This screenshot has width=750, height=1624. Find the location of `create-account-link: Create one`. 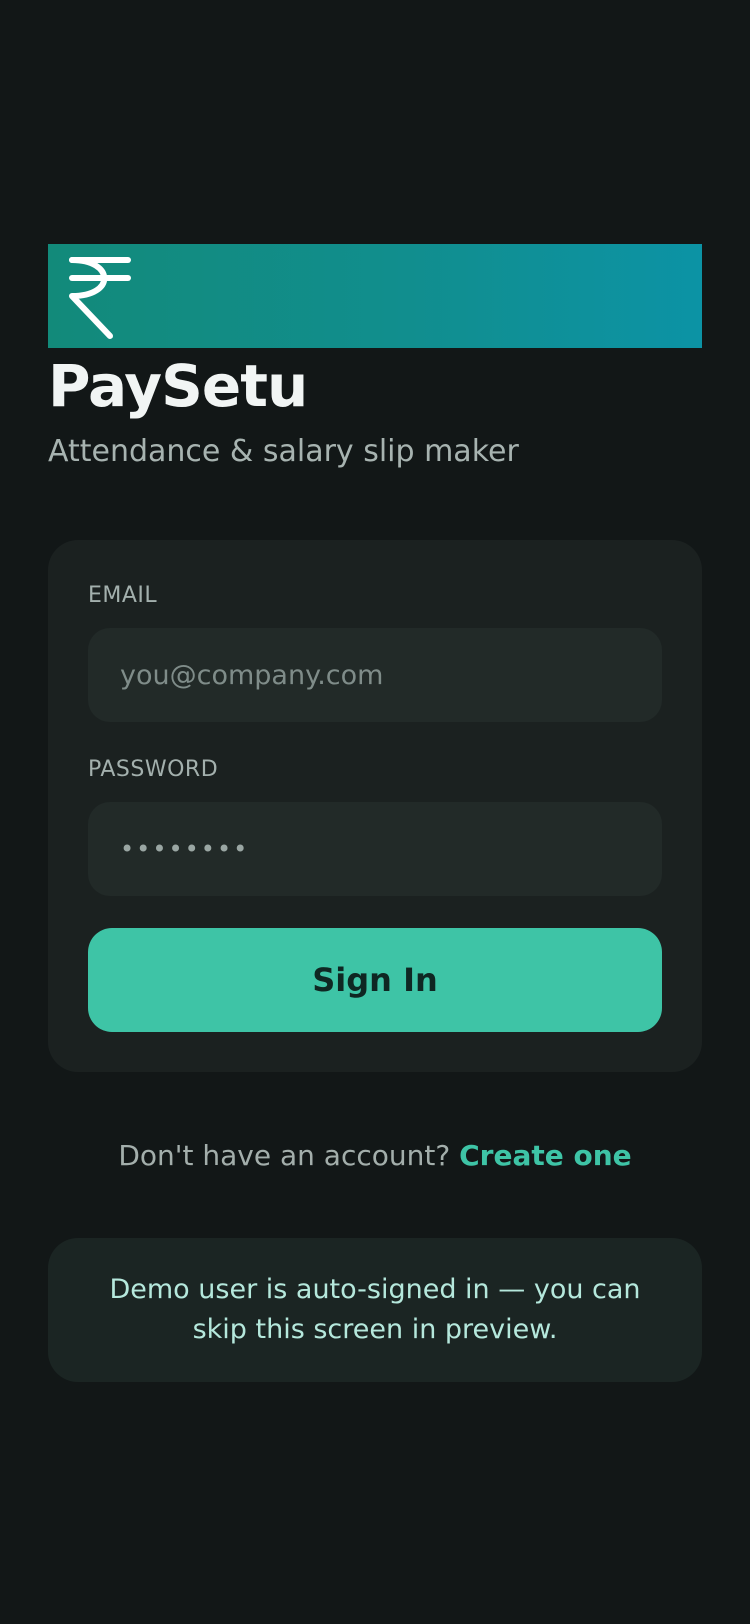

create-account-link: Create one is located at coordinates (545, 1155).